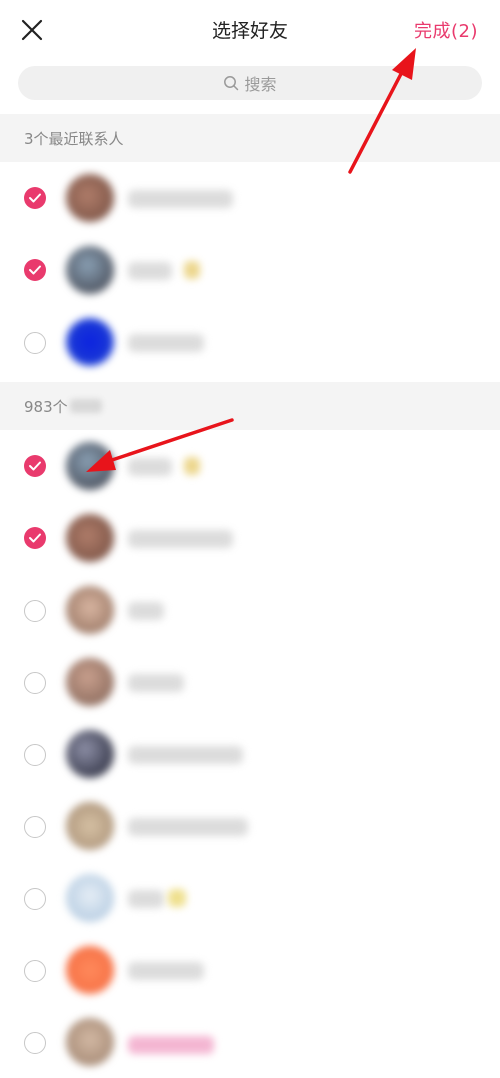  I want to click on section-all-label: 983个, so click(46, 406).